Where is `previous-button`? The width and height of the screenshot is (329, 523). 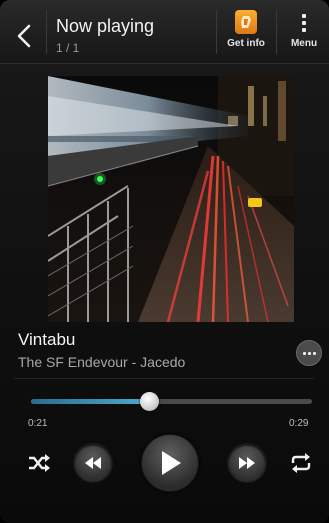 previous-button is located at coordinates (93, 463).